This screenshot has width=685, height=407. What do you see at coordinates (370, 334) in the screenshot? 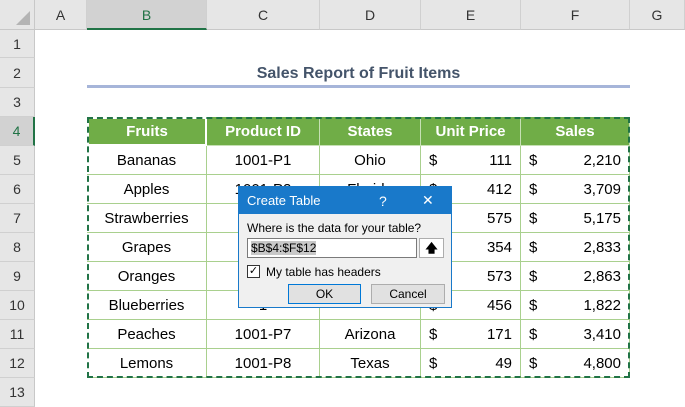
I see `table-cell: Arizona` at bounding box center [370, 334].